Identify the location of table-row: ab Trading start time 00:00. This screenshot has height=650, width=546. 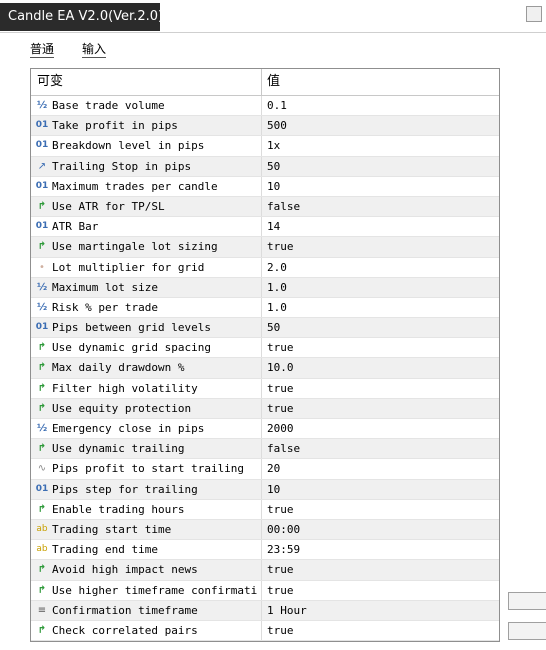
(265, 530).